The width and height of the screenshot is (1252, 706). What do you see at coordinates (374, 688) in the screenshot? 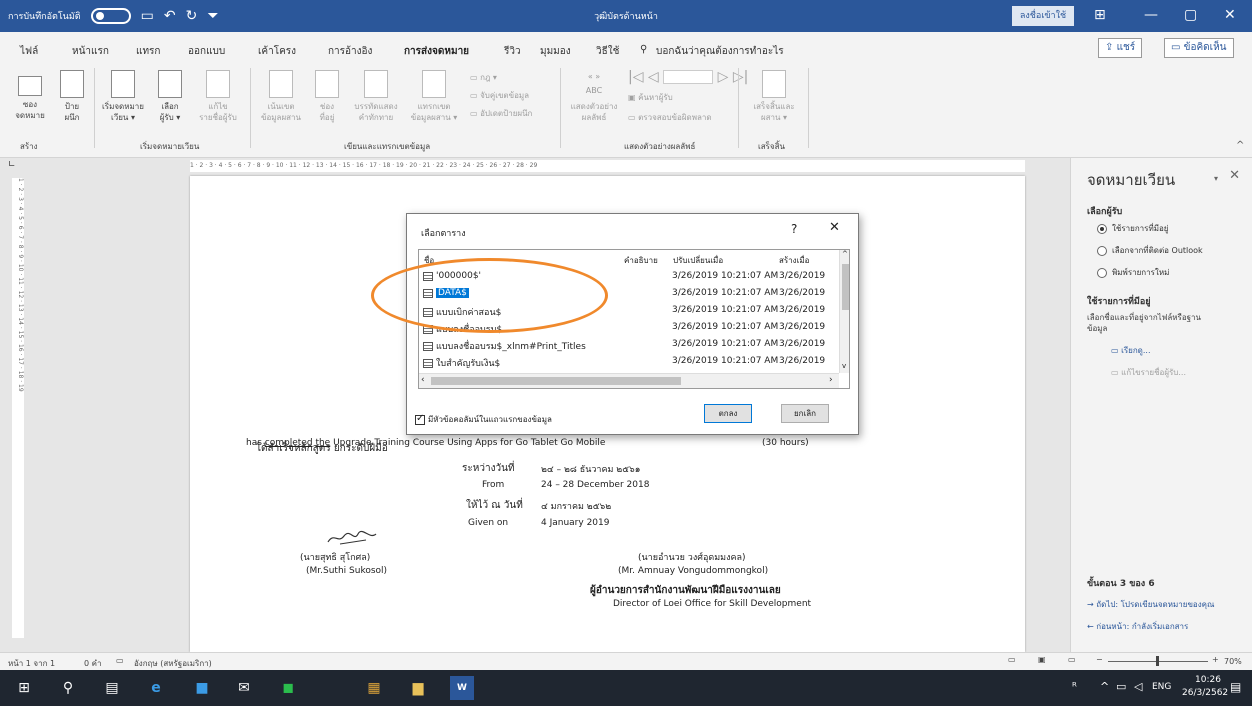
I see `colorful-app-icon: ▦` at bounding box center [374, 688].